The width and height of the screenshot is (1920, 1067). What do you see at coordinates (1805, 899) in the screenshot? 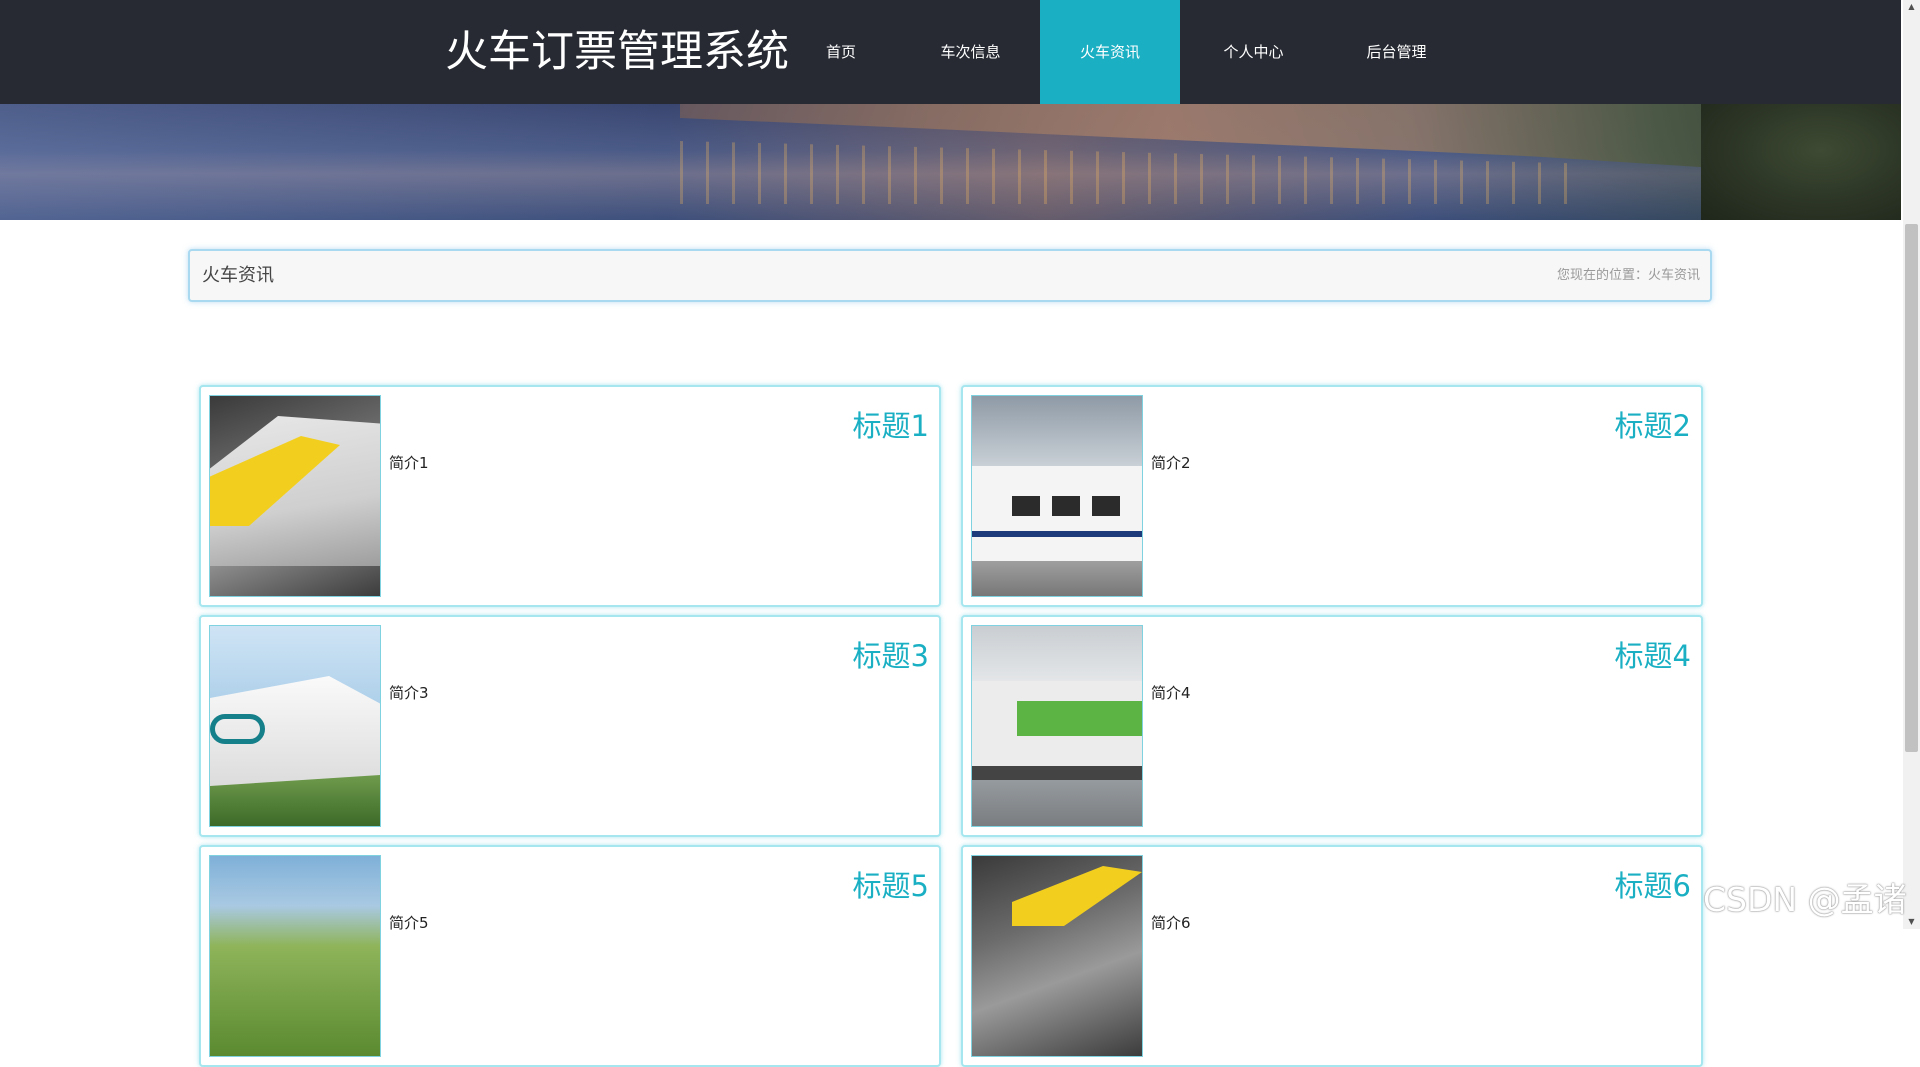
I see `watermark: CSDN @孟诸` at bounding box center [1805, 899].